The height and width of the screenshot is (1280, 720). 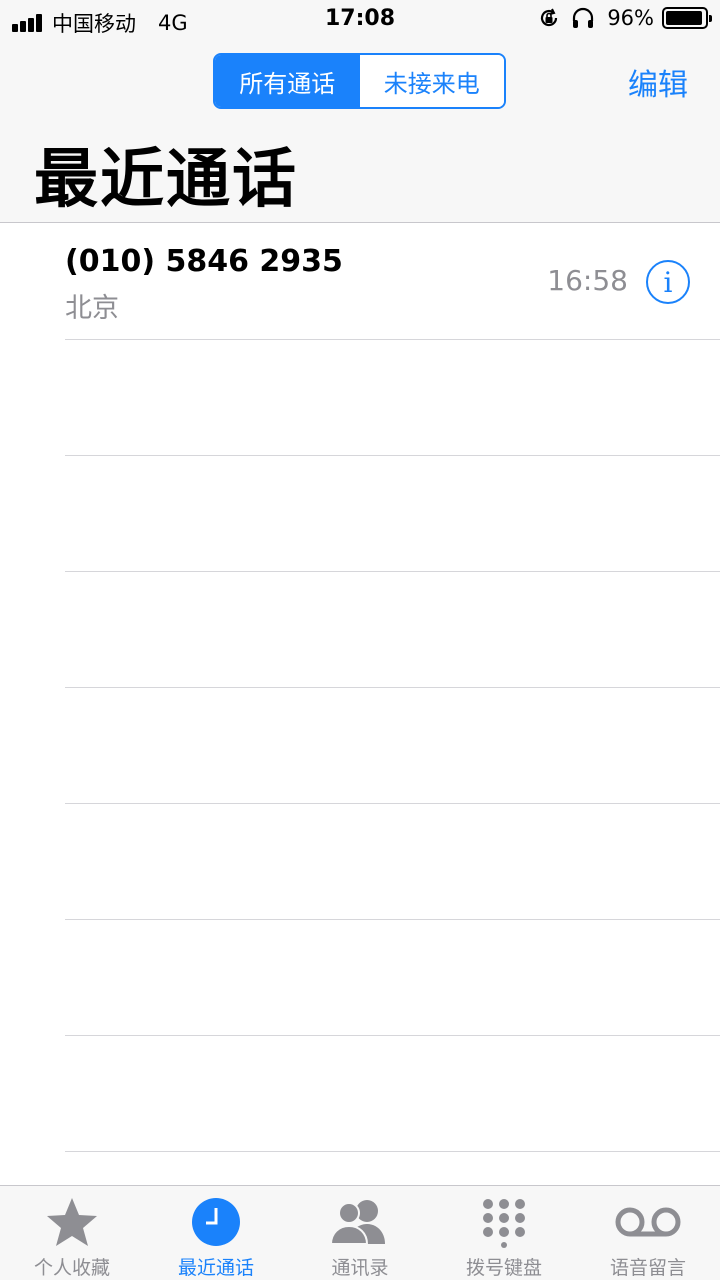 I want to click on battery-icon, so click(x=687, y=18).